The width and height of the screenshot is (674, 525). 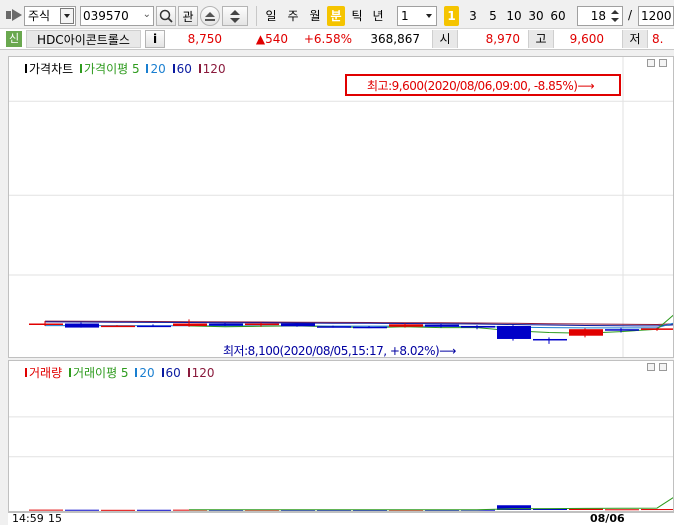 What do you see at coordinates (635, 39) in the screenshot?
I see `low-label: 저` at bounding box center [635, 39].